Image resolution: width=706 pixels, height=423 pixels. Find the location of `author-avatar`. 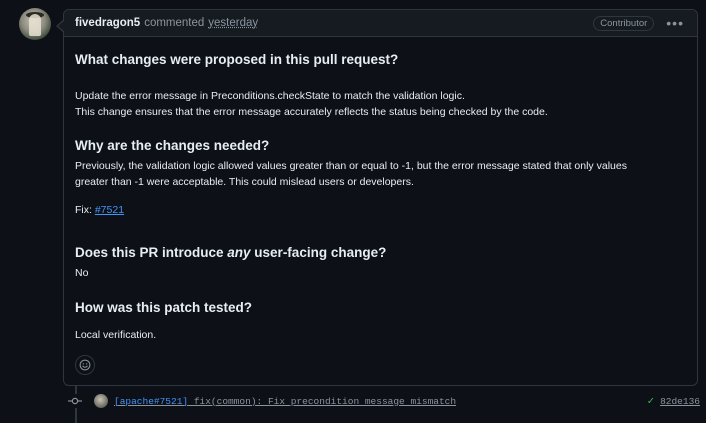

author-avatar is located at coordinates (35, 24).